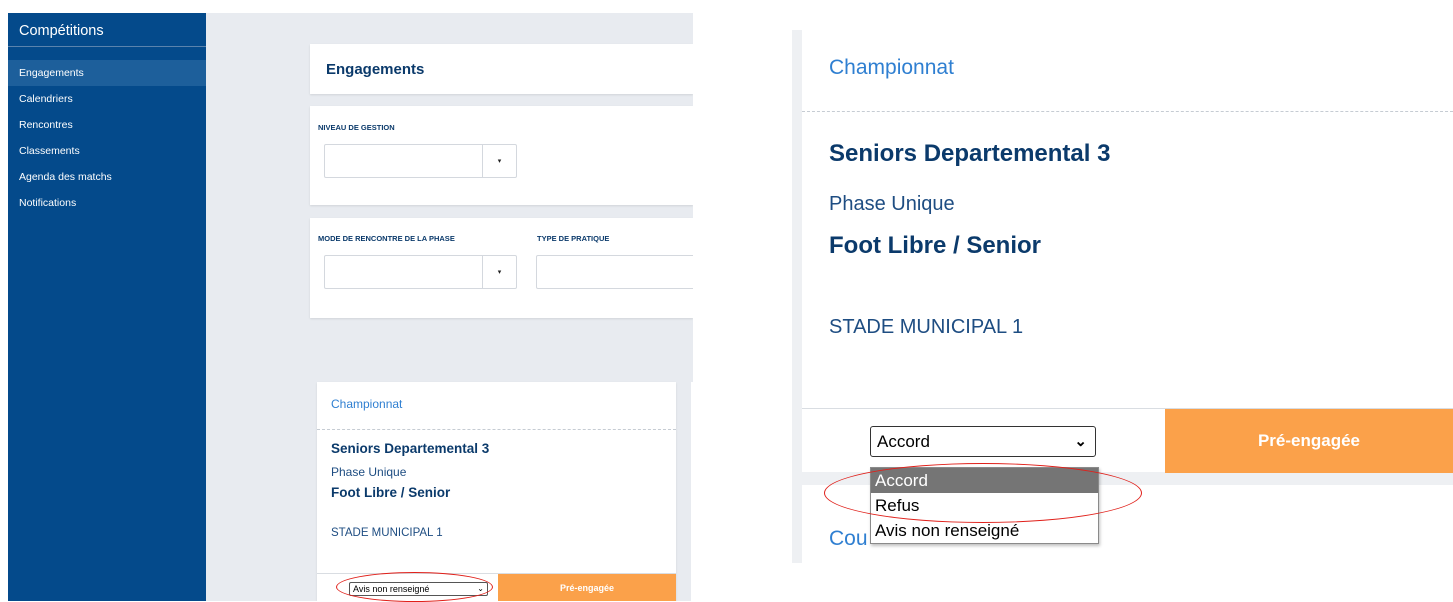 This screenshot has width=1453, height=602. Describe the element at coordinates (107, 30) in the screenshot. I see `sidebar-title: Compétitions` at that location.